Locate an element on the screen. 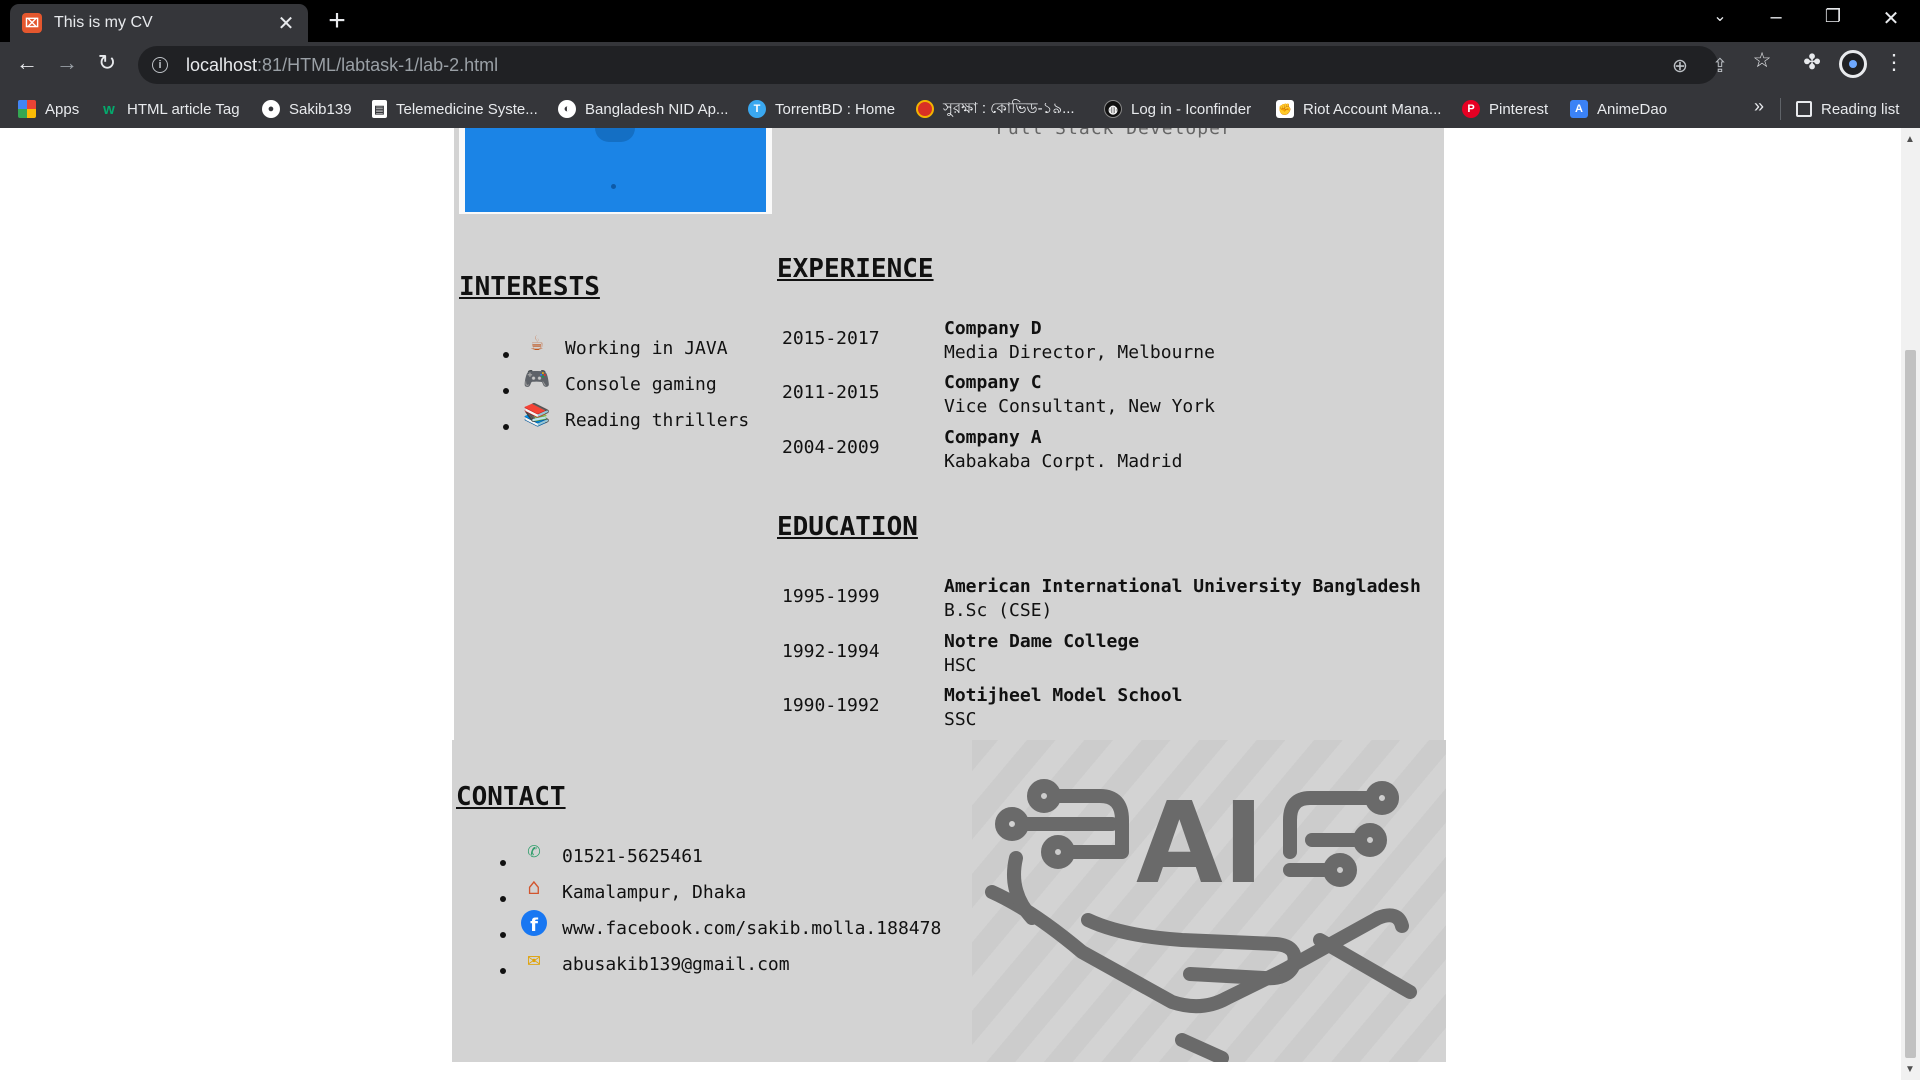 The height and width of the screenshot is (1080, 1920). cv-role-subtitle: Full Stack Developer is located at coordinates (1114, 133).